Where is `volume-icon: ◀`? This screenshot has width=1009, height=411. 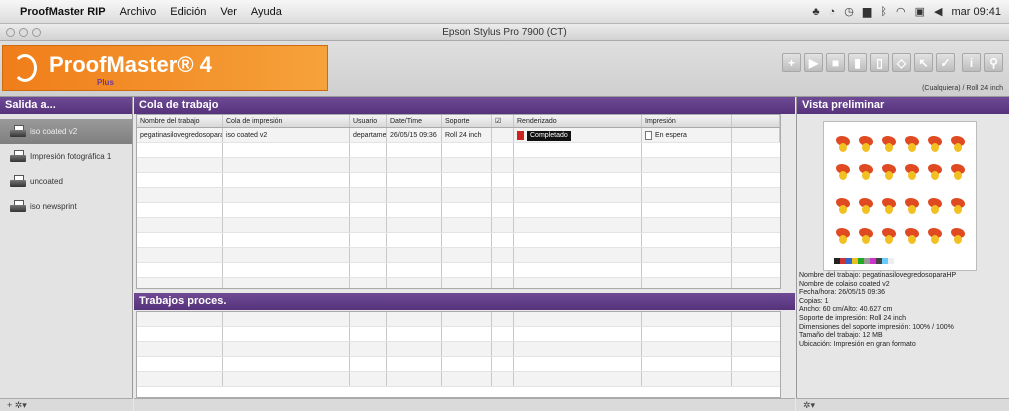 volume-icon: ◀ is located at coordinates (938, 11).